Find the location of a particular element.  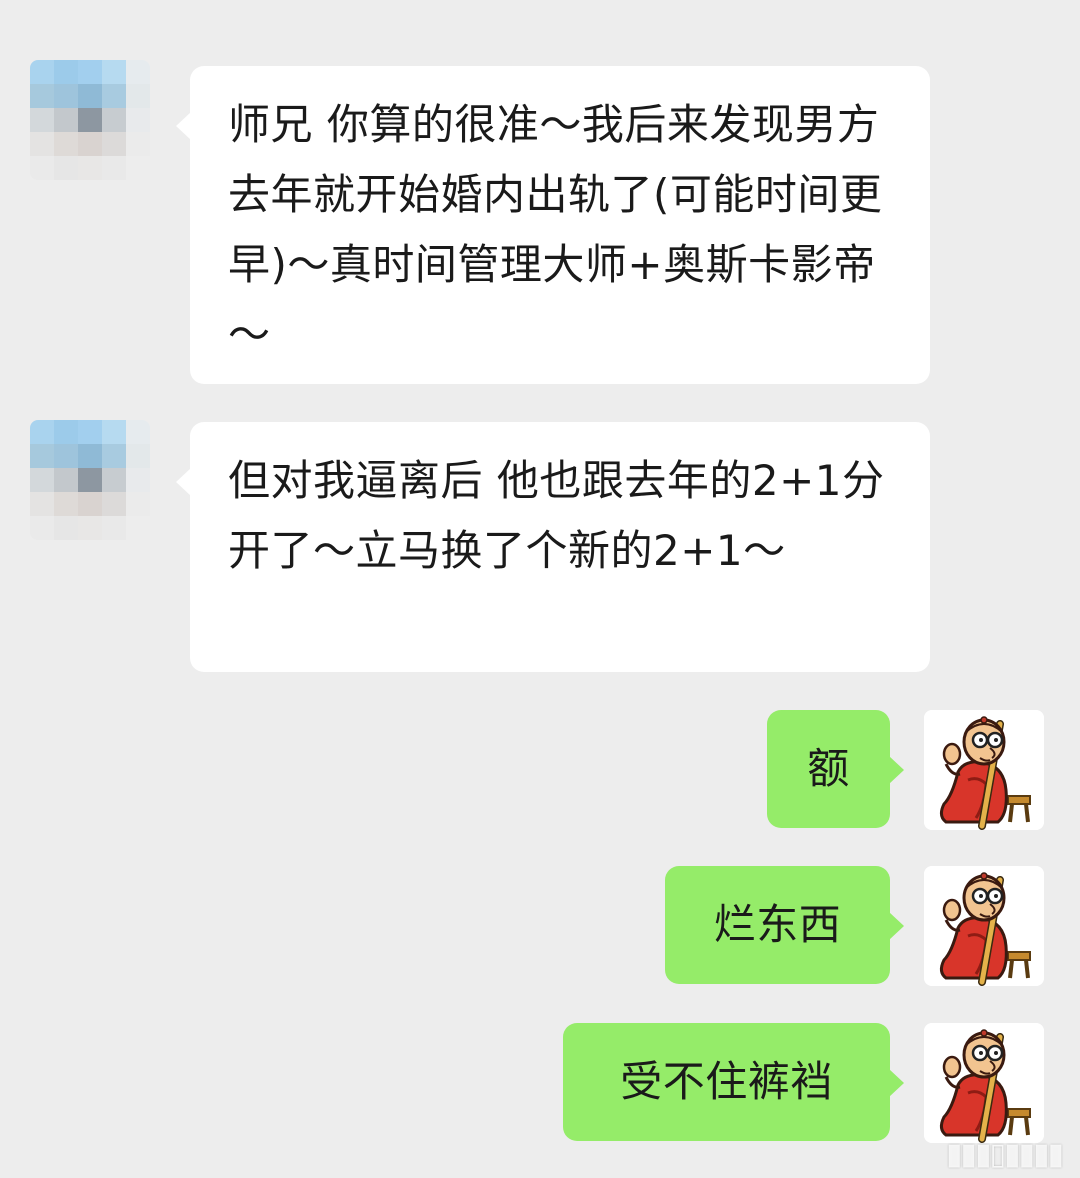

outgoing-message-bubble: 受不住裤裆 is located at coordinates (733, 1082).